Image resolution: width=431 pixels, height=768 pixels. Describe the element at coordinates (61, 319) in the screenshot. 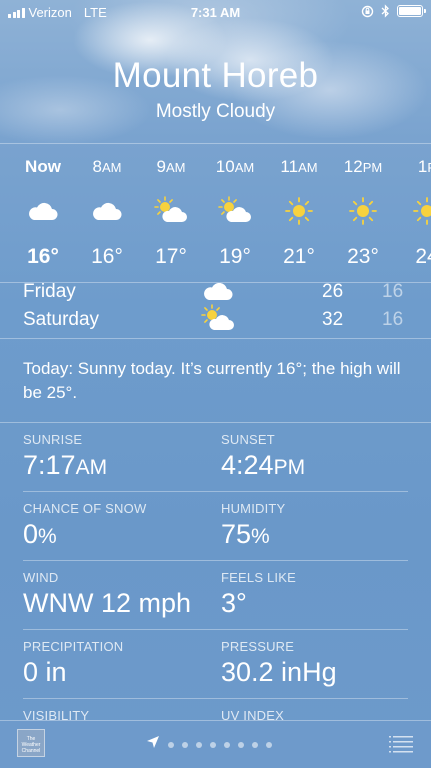

I see `day-name: Saturday` at that location.